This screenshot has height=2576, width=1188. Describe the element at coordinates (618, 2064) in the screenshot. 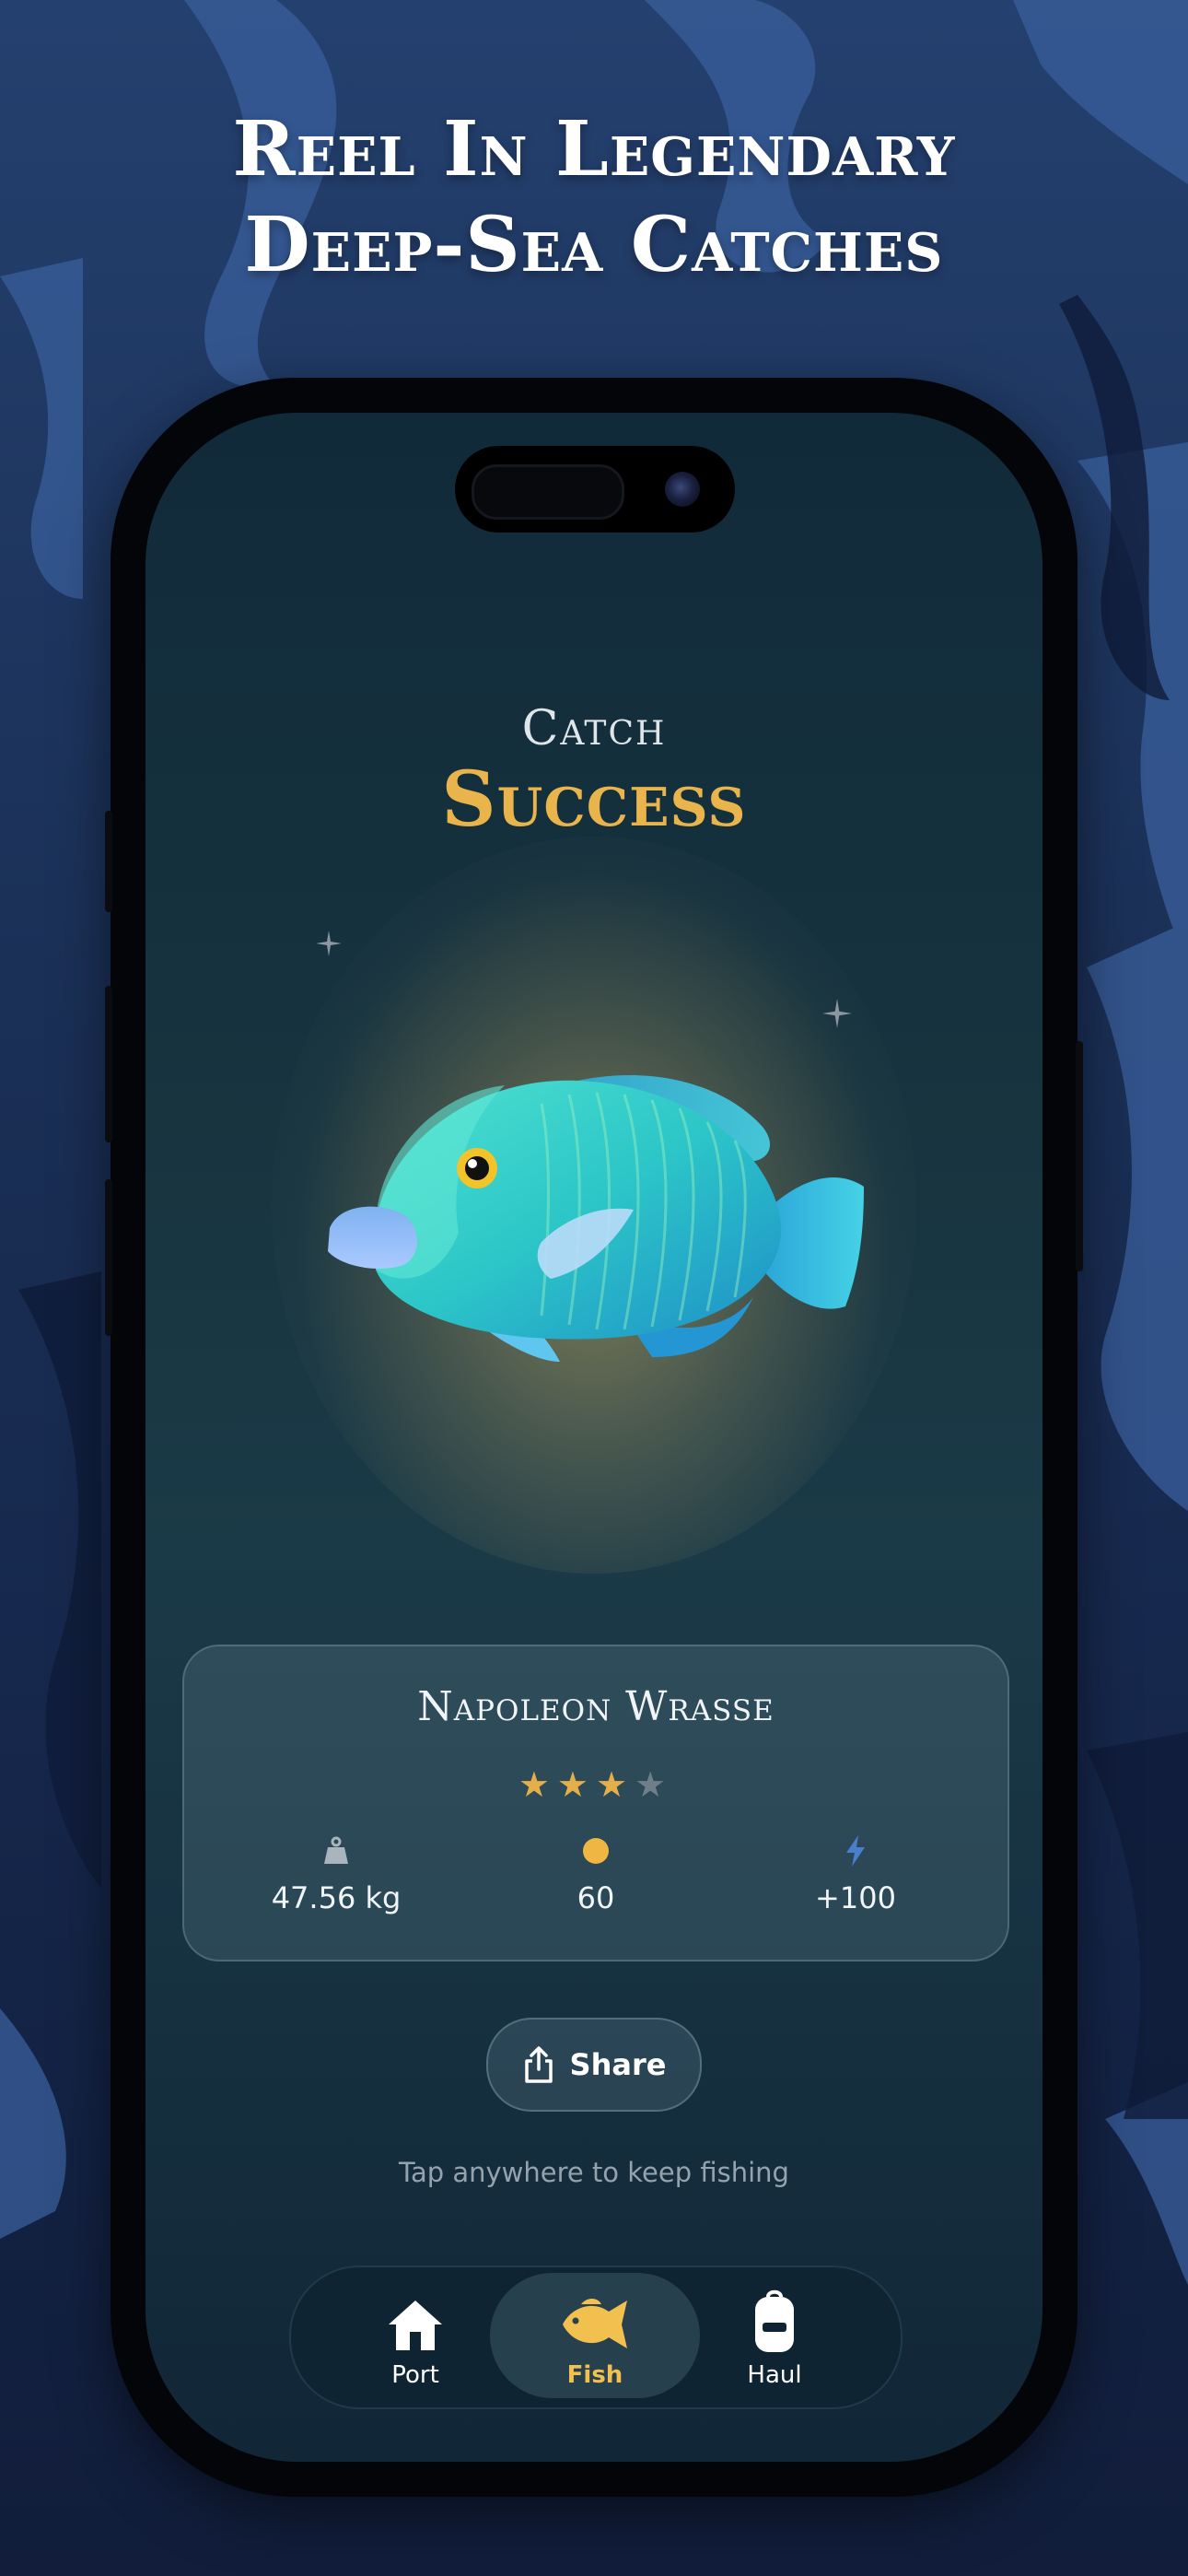

I see `share-label: Share` at that location.